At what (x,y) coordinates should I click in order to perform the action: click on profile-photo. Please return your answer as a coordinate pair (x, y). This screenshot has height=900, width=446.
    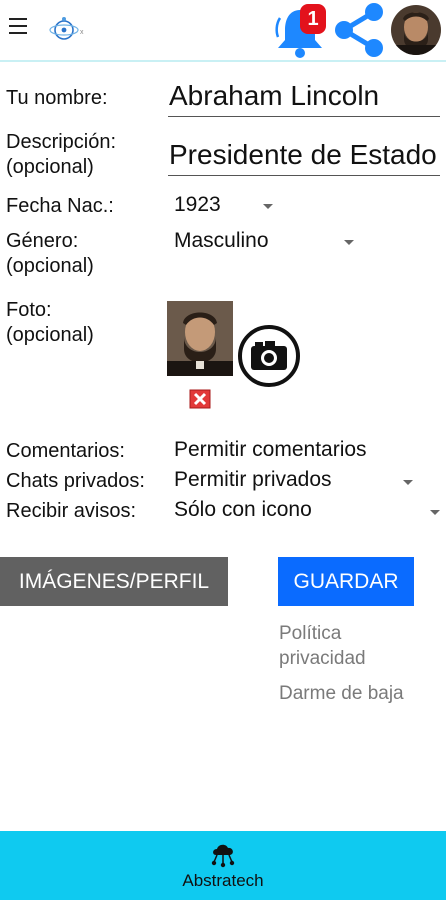
    Looking at the image, I should click on (200, 338).